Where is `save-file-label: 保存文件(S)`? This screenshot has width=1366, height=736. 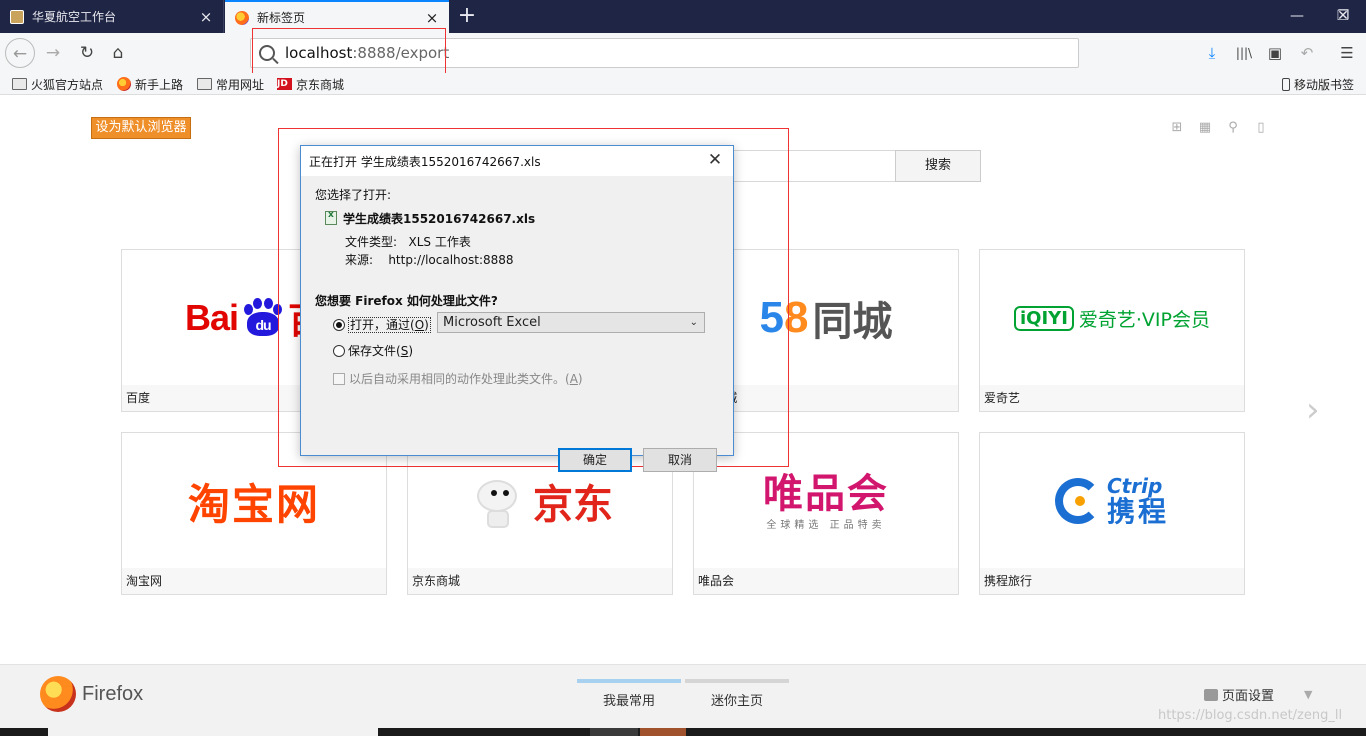 save-file-label: 保存文件(S) is located at coordinates (380, 351).